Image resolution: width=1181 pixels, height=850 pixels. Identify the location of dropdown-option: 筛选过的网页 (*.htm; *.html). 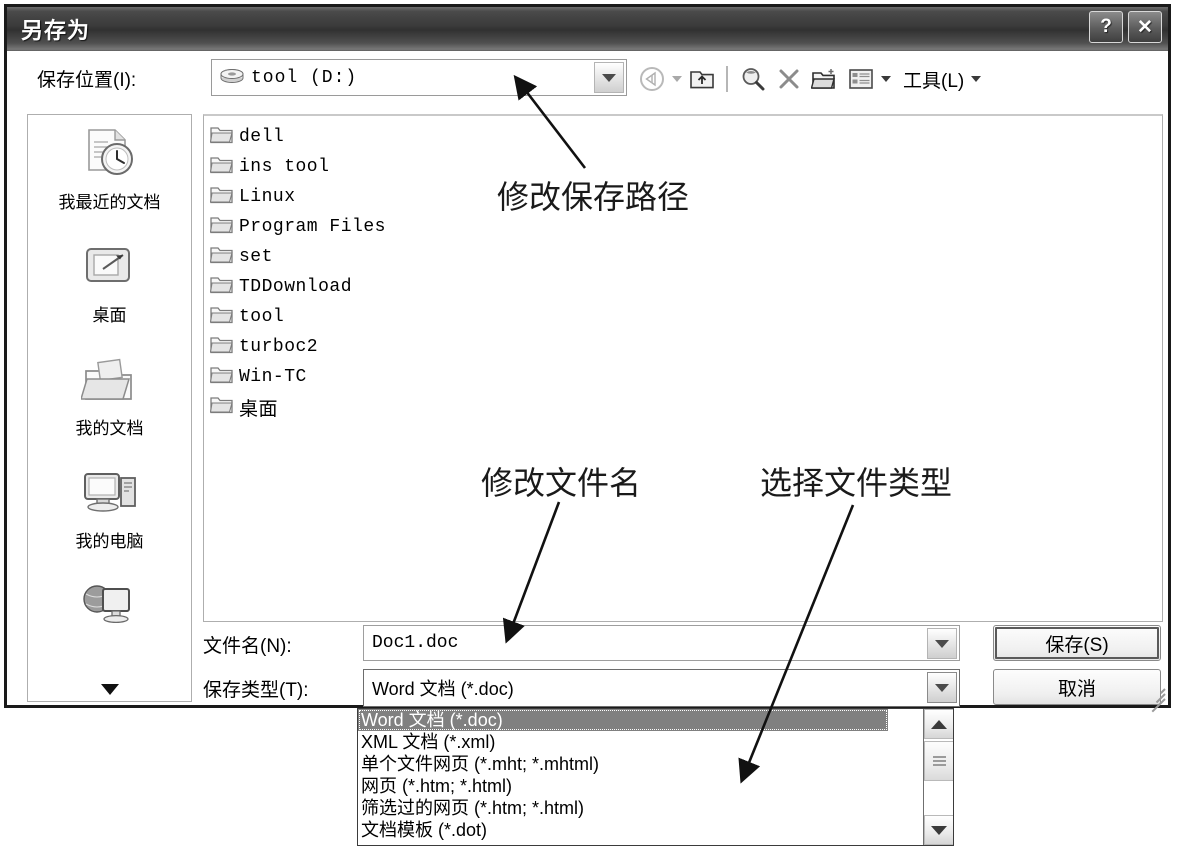
(655, 808).